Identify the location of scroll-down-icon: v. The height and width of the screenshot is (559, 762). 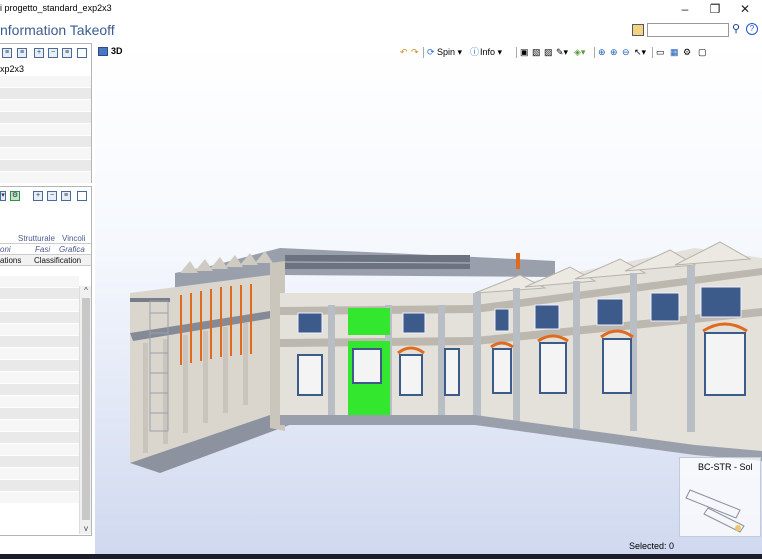
(86, 529).